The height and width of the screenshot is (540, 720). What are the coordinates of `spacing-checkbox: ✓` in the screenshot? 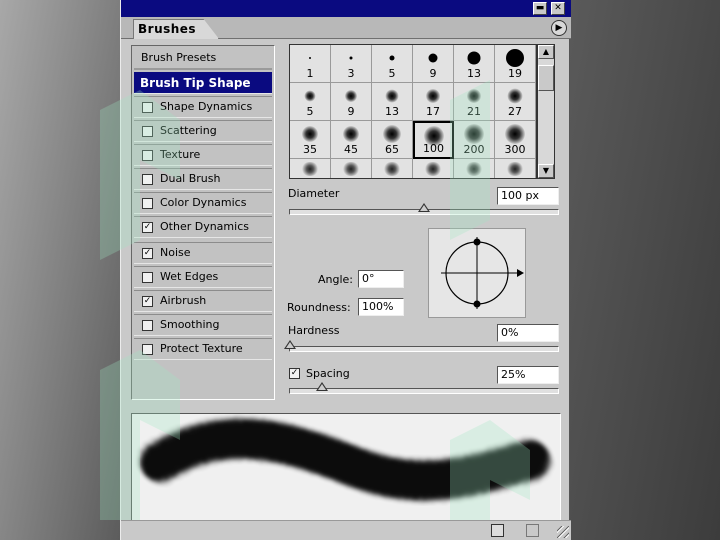 It's located at (294, 373).